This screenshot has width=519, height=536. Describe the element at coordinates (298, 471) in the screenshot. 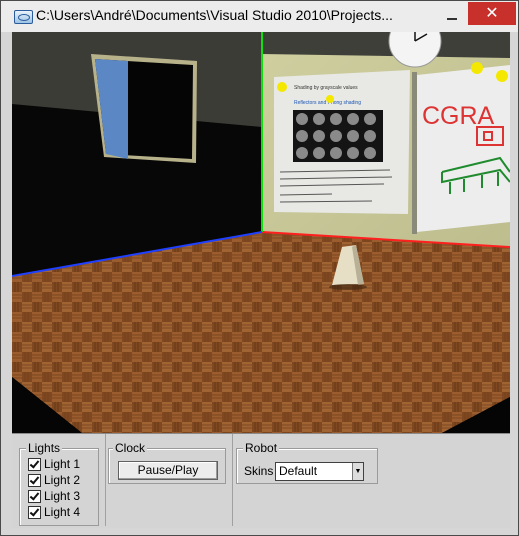

I see `skins-dropdown-value: Default` at that location.